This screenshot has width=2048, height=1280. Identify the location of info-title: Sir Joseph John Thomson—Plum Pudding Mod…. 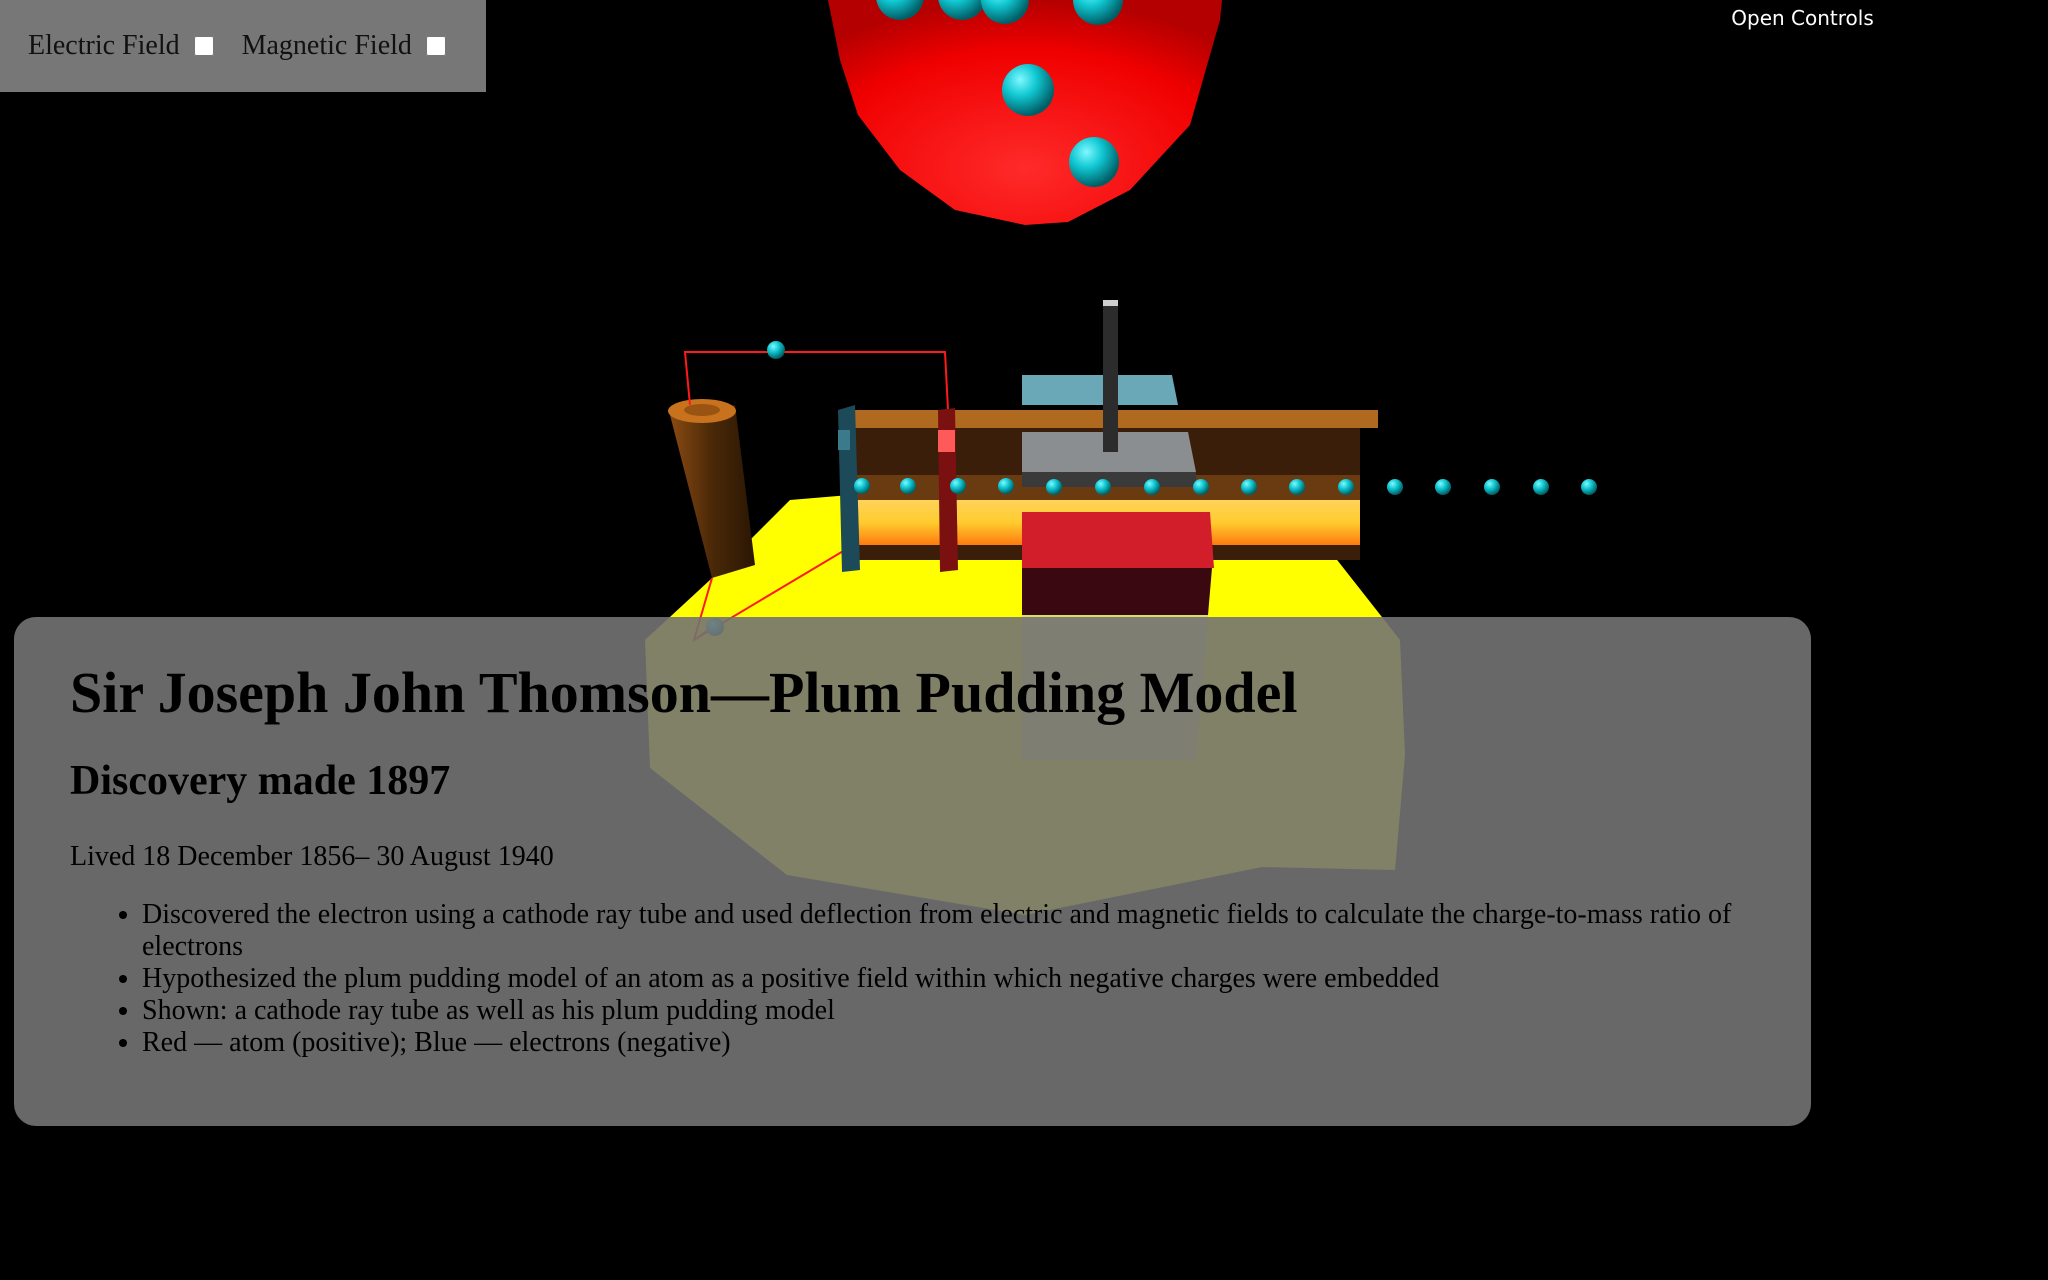
(684, 692).